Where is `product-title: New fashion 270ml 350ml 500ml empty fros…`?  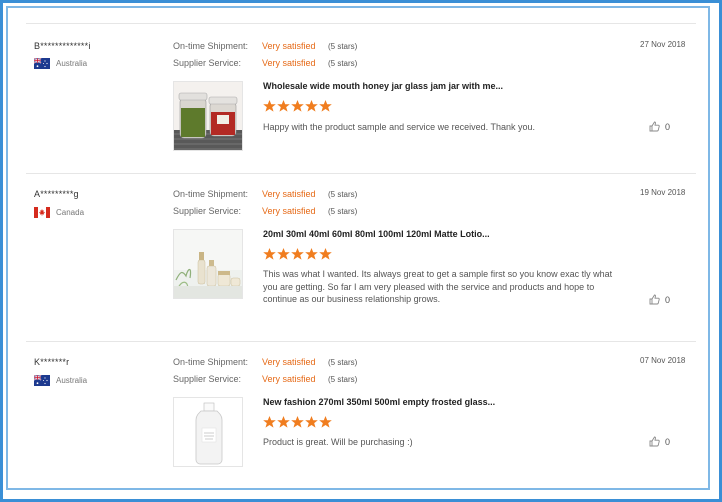
product-title: New fashion 270ml 350ml 500ml empty fros… is located at coordinates (379, 402).